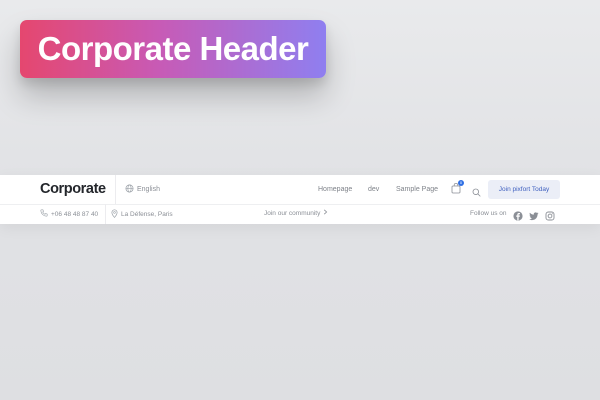 The height and width of the screenshot is (400, 600). I want to click on location-info: La Défense, Paris, so click(142, 214).